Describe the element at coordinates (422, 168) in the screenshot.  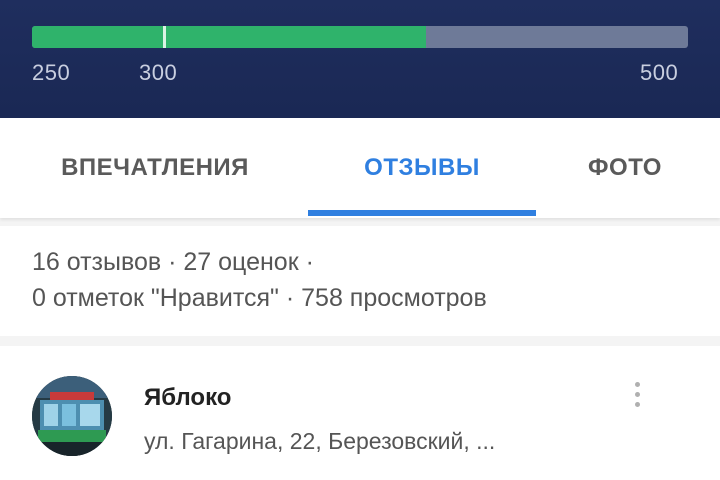
I see `tab-reviews: ОТЗЫВЫ` at that location.